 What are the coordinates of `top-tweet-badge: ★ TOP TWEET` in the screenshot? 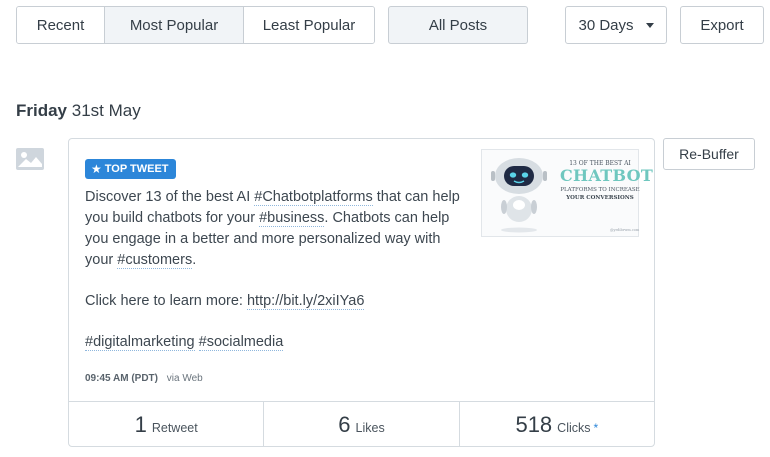 It's located at (130, 169).